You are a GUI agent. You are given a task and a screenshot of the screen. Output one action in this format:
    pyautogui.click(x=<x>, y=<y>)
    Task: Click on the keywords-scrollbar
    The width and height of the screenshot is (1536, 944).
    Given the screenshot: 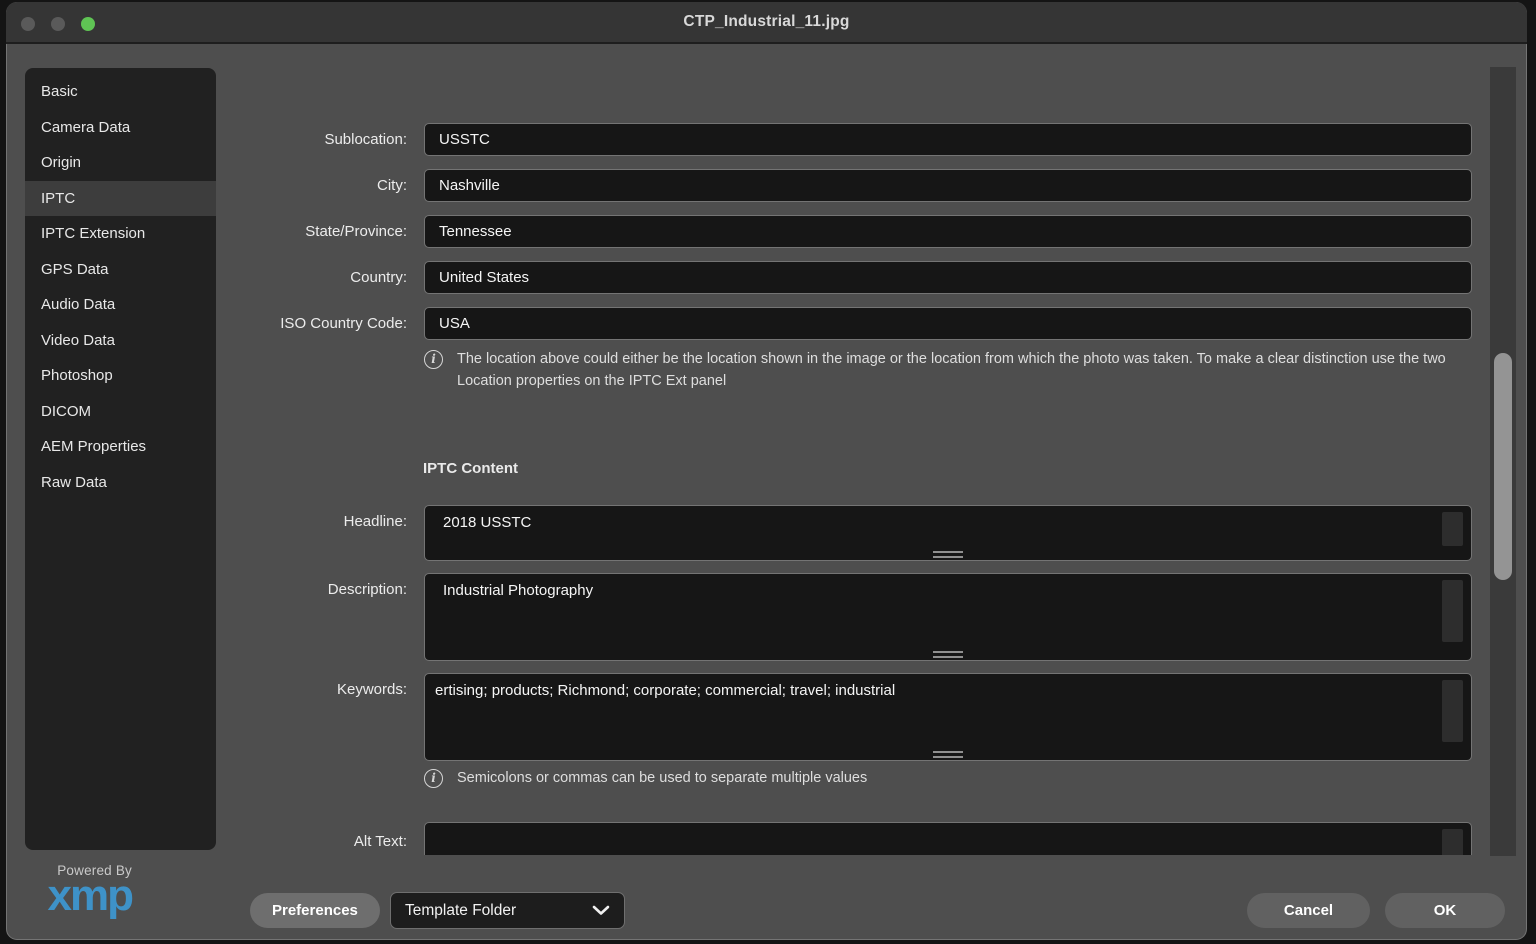 What is the action you would take?
    pyautogui.click(x=1452, y=711)
    